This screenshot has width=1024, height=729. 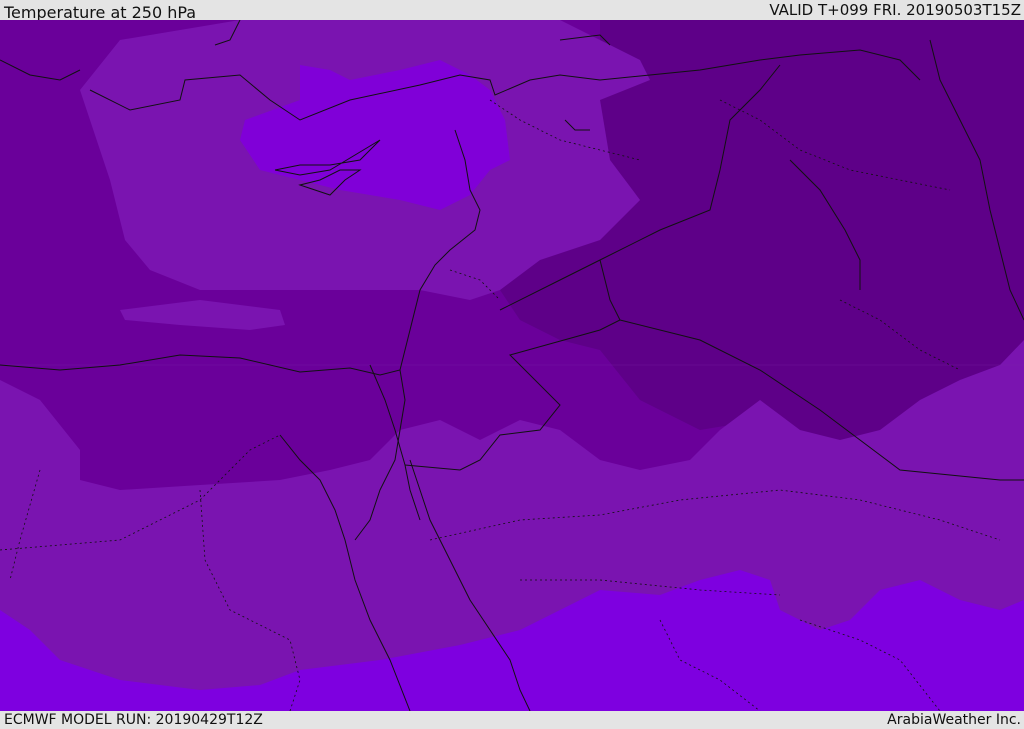 What do you see at coordinates (954, 720) in the screenshot?
I see `credit-label: ArabiaWeather Inc.` at bounding box center [954, 720].